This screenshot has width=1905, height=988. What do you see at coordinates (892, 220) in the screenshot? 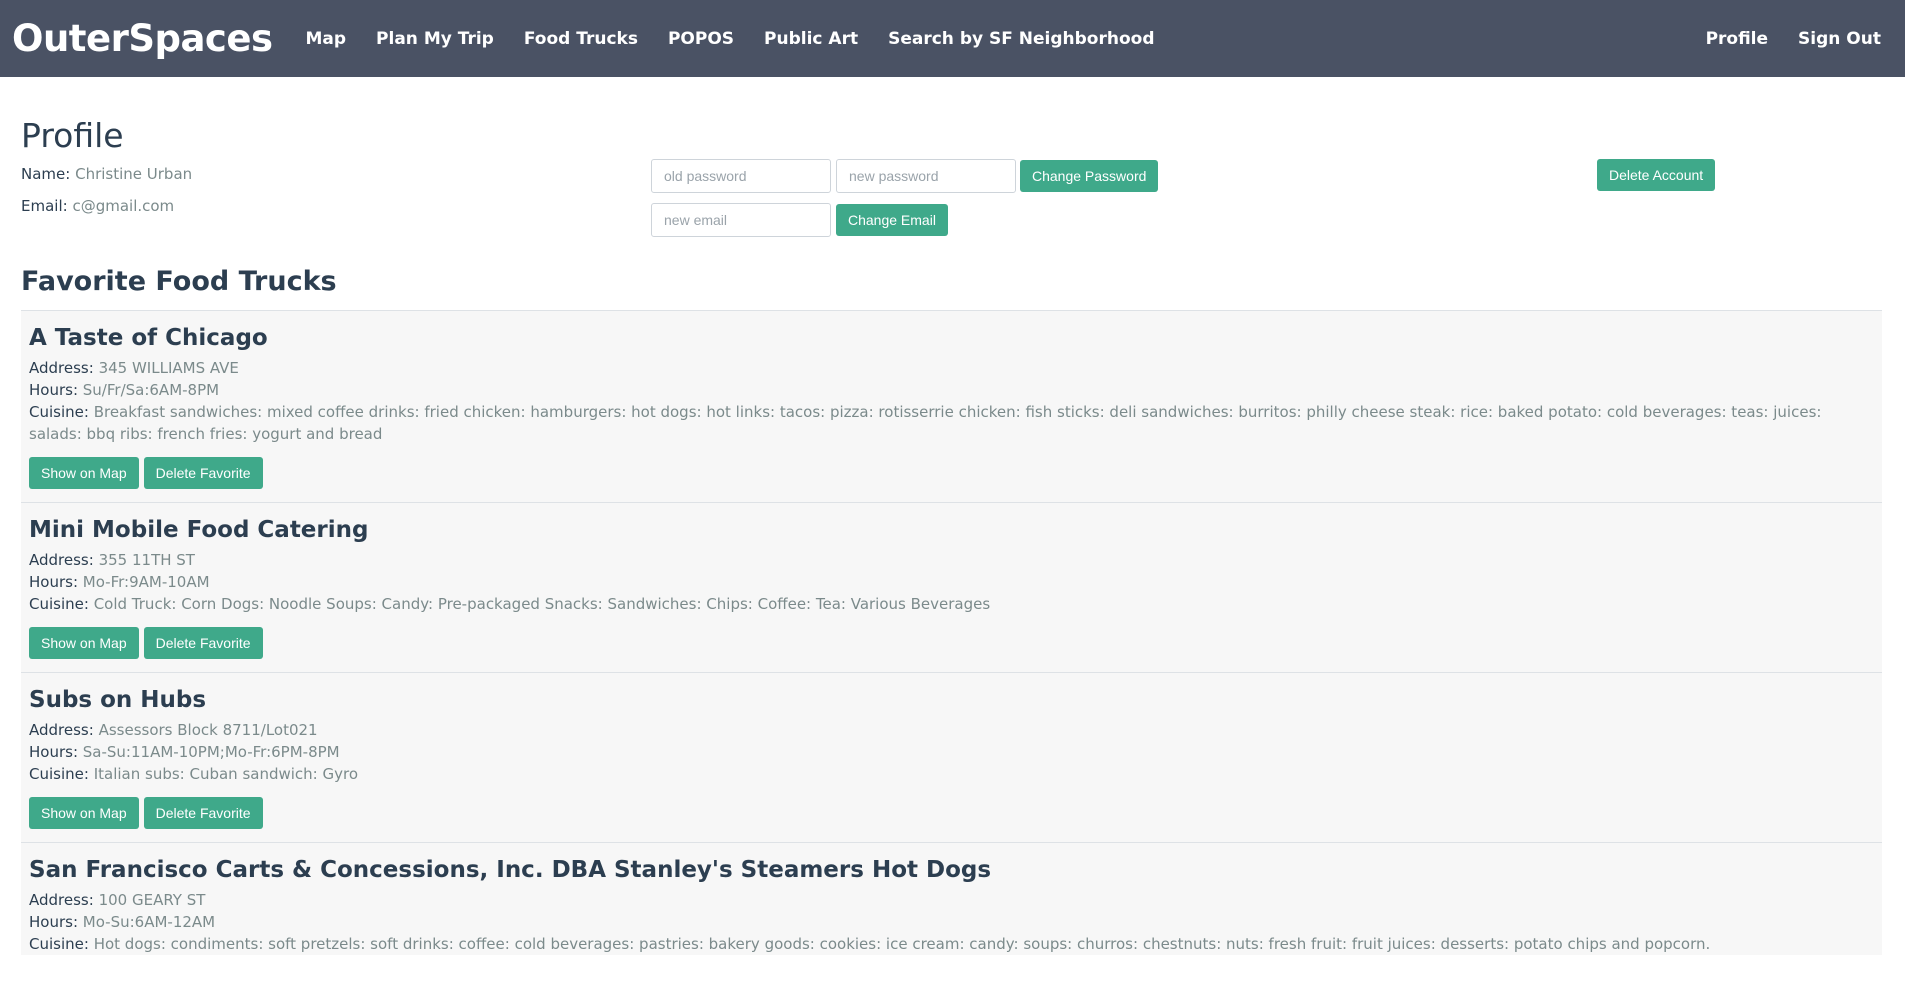
I see `change-email-button: Change Email` at bounding box center [892, 220].